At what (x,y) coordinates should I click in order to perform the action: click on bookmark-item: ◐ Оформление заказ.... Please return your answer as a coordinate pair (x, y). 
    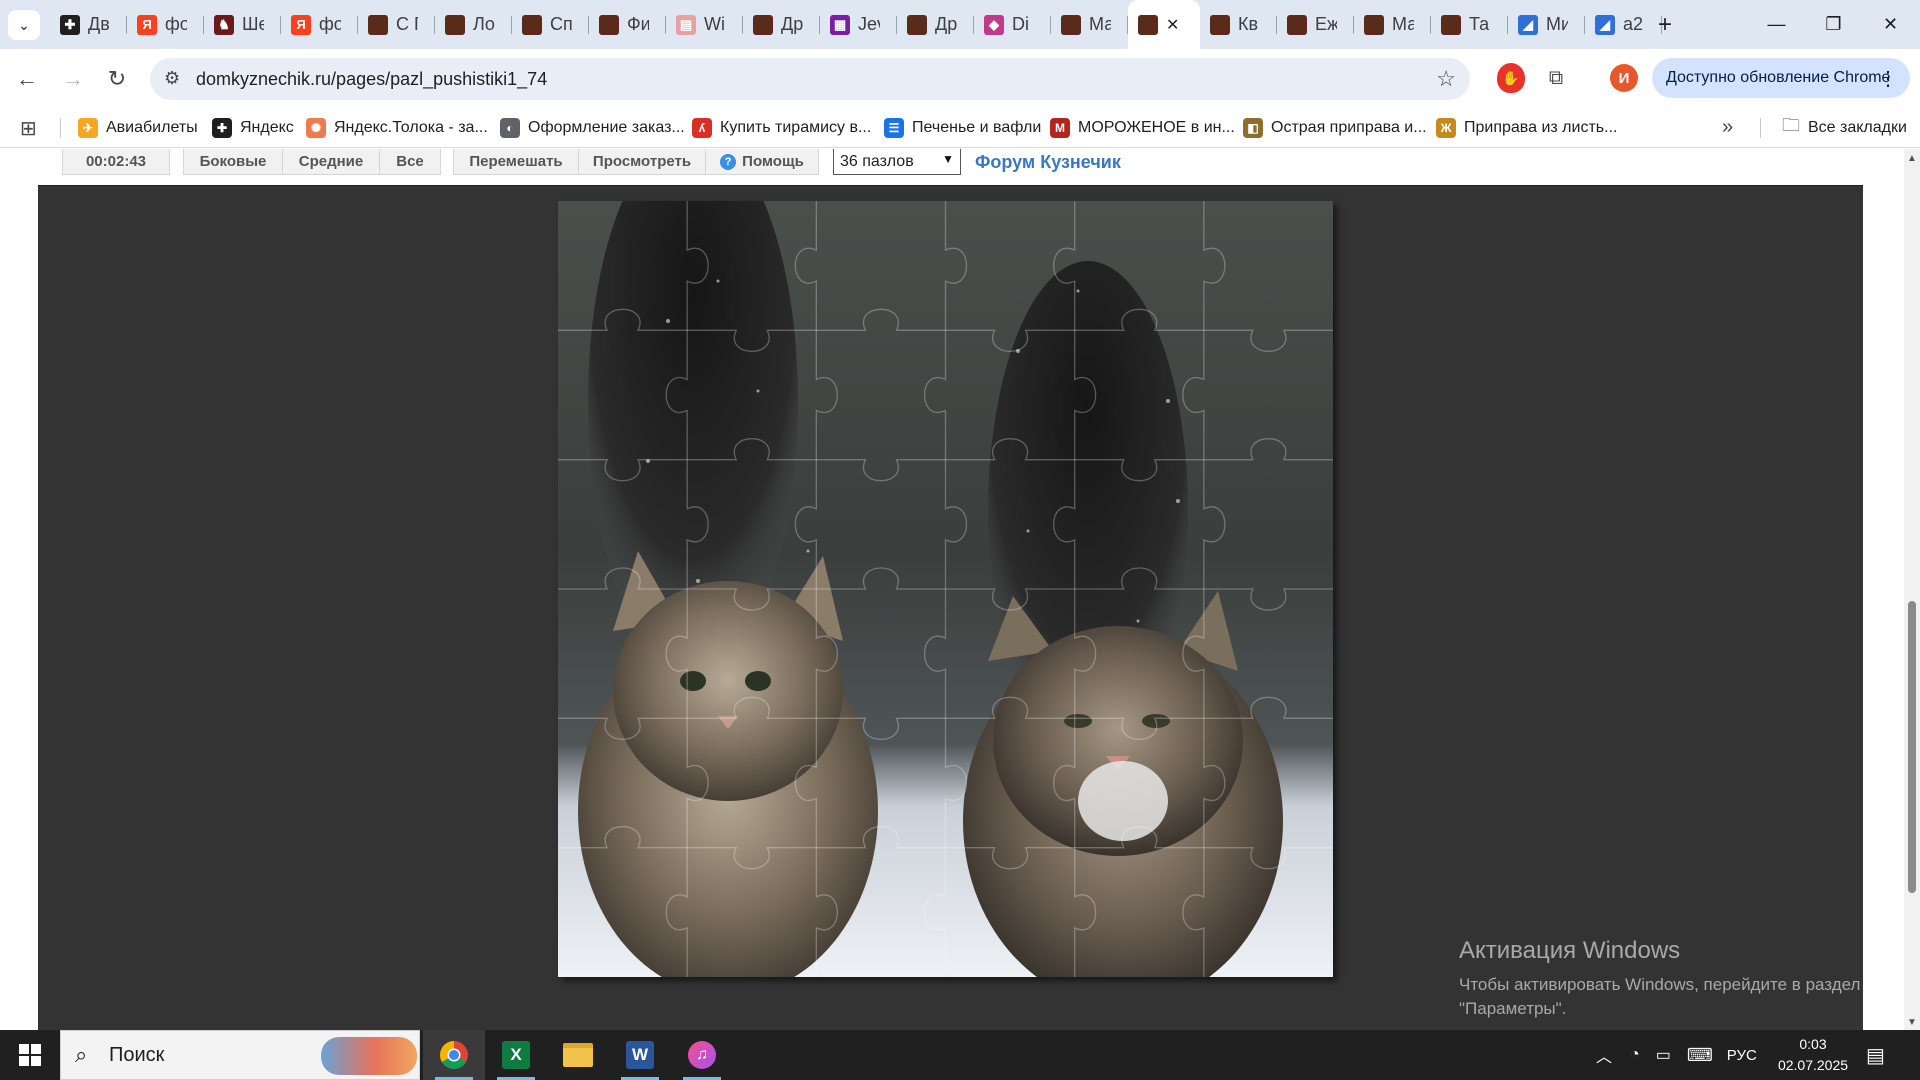
    Looking at the image, I should click on (592, 128).